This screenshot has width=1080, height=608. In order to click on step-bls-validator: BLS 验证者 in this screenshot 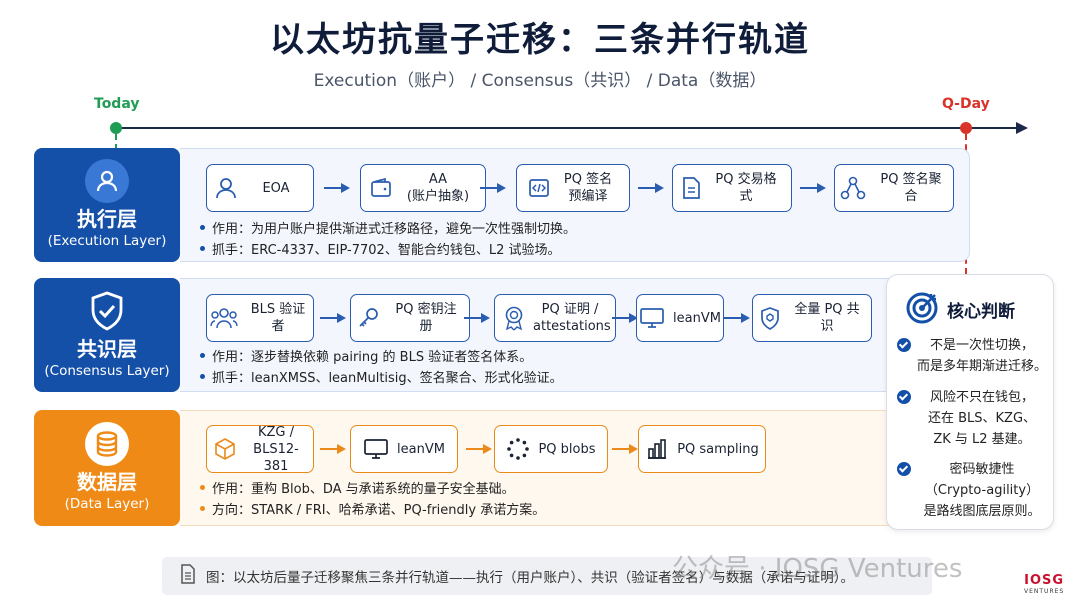, I will do `click(260, 318)`.